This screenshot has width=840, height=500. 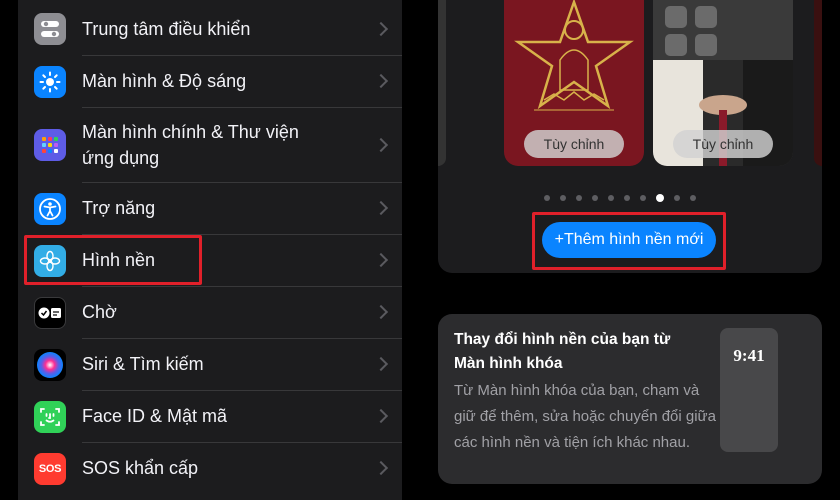 What do you see at coordinates (140, 468) in the screenshot?
I see `settings-item-label: SOS khẩn cấp` at bounding box center [140, 468].